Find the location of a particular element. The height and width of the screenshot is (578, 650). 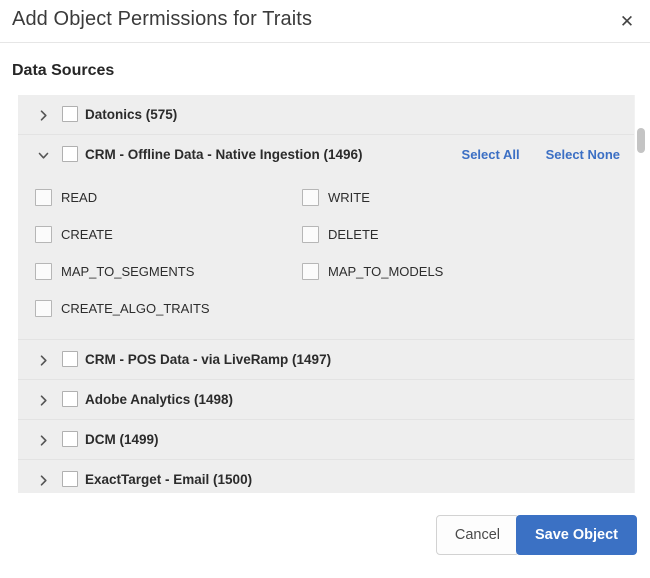

permission-row: CREATE DELETE is located at coordinates (326, 234).